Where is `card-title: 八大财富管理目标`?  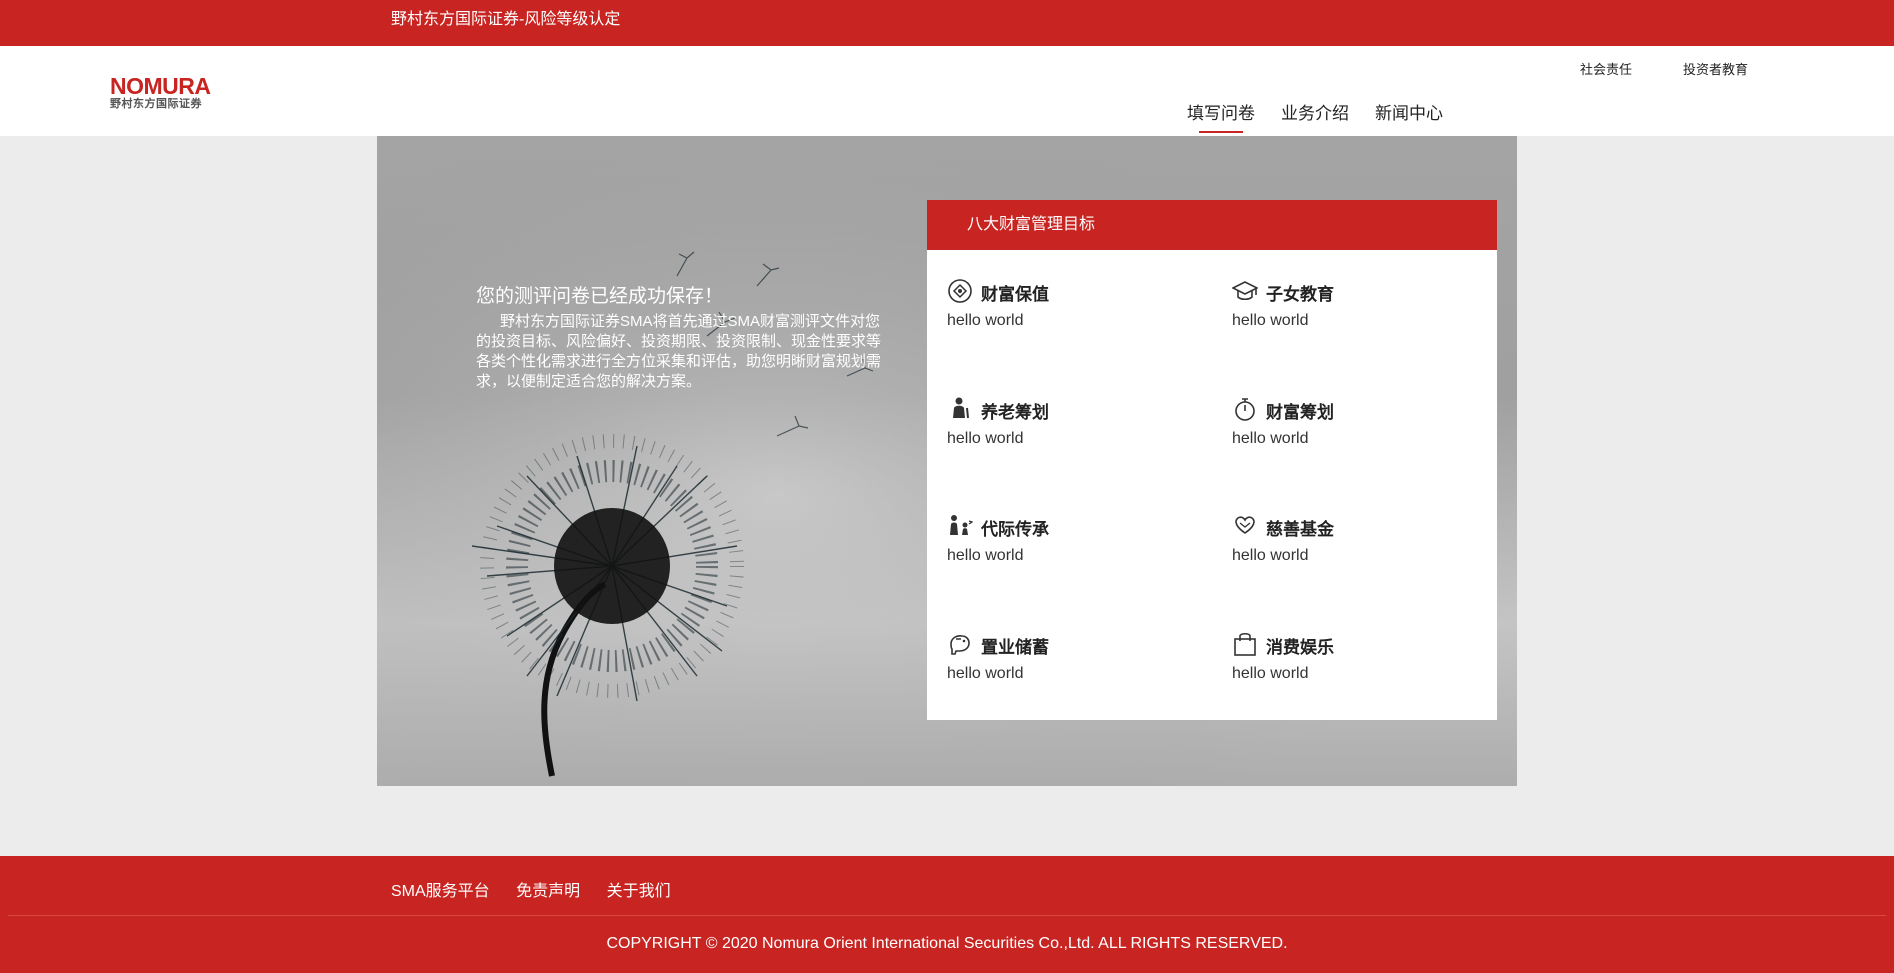
card-title: 八大财富管理目标 is located at coordinates (1212, 225).